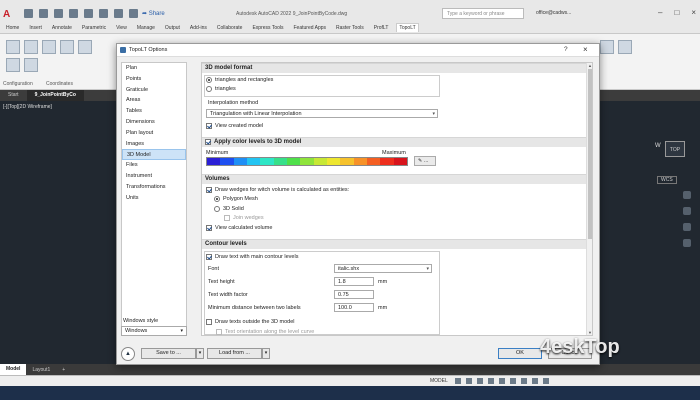 This screenshot has width=700, height=400. What do you see at coordinates (154, 331) in the screenshot?
I see `windows-style-select: Windows ▾` at bounding box center [154, 331].